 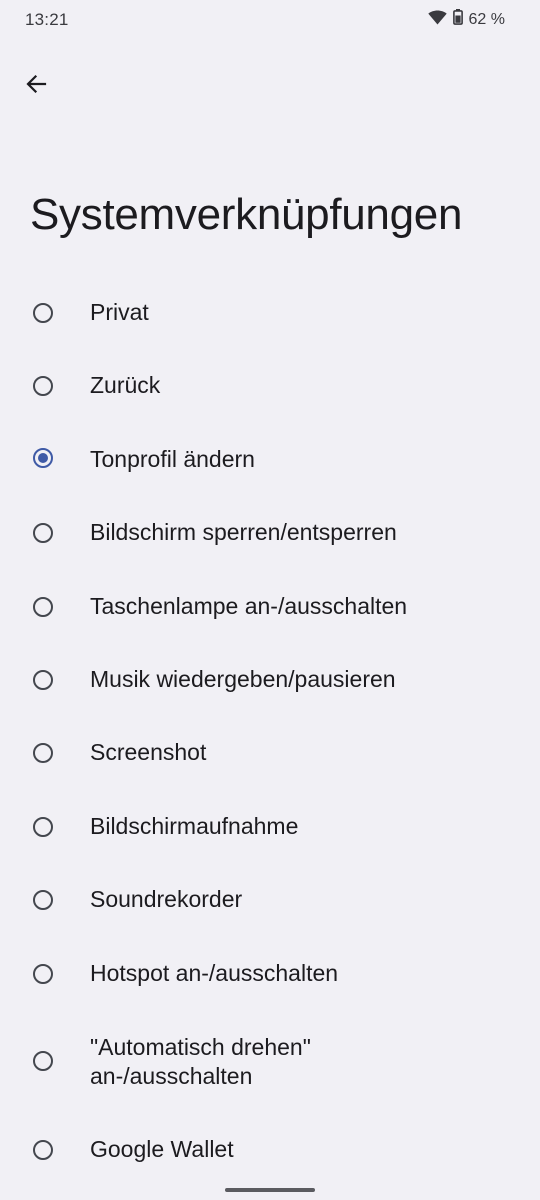 What do you see at coordinates (270, 753) in the screenshot?
I see `option-screenshot: Screenshot` at bounding box center [270, 753].